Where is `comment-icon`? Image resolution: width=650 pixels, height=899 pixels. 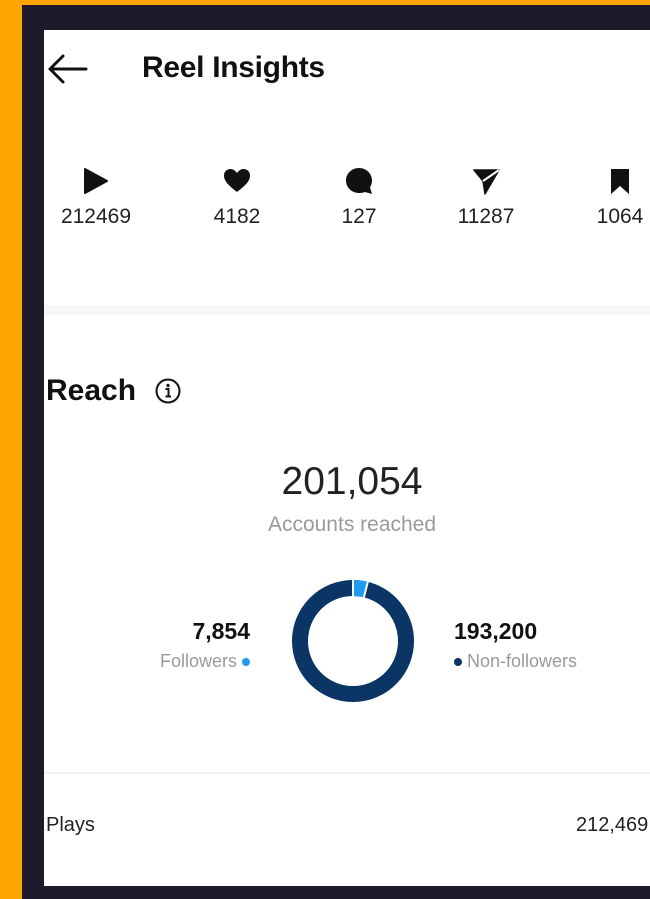 comment-icon is located at coordinates (359, 181).